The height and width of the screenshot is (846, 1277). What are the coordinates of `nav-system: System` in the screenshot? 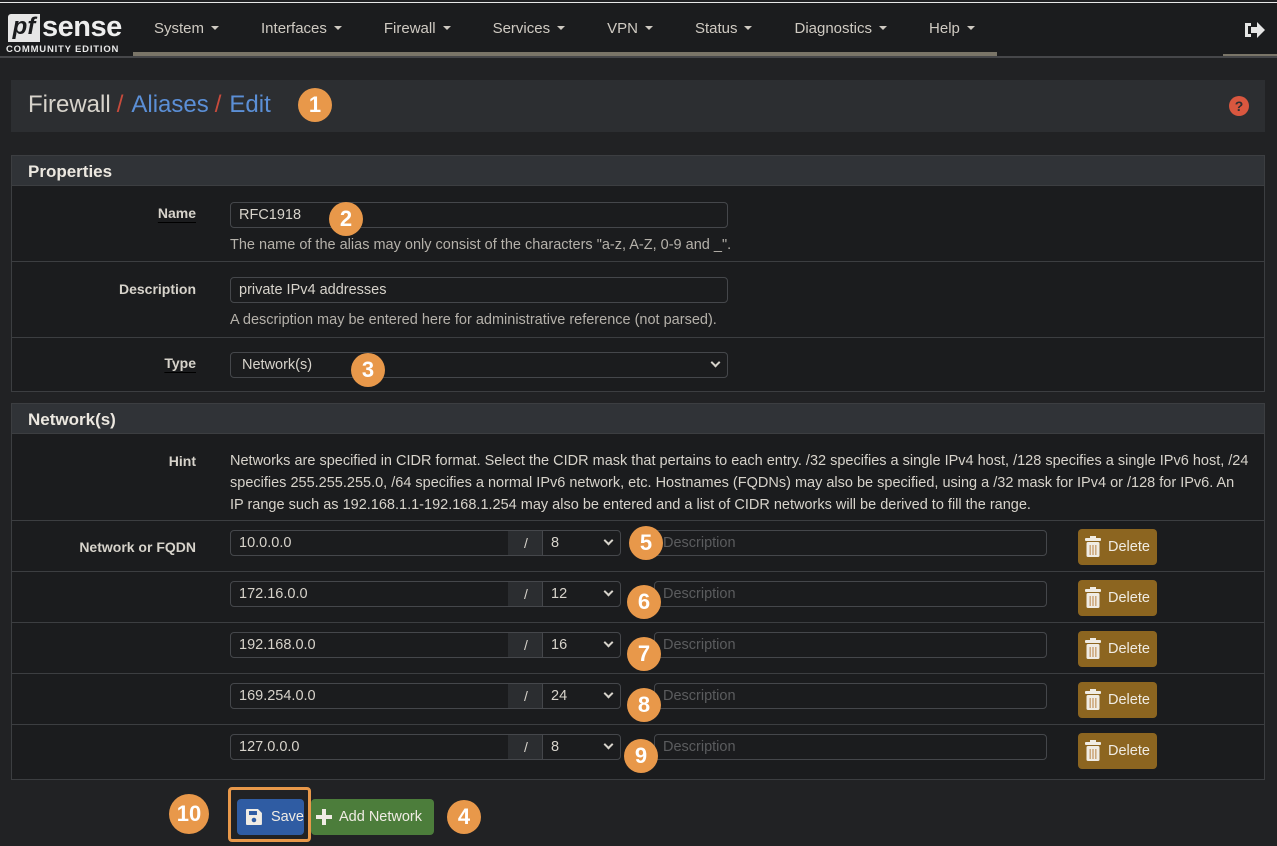 It's located at (186, 28).